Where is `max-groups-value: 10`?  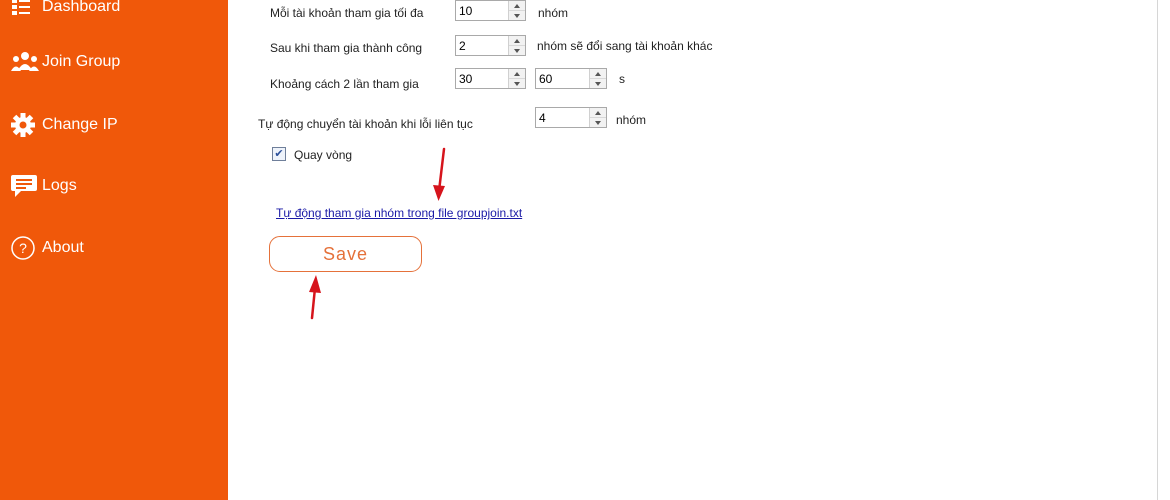 max-groups-value: 10 is located at coordinates (466, 11).